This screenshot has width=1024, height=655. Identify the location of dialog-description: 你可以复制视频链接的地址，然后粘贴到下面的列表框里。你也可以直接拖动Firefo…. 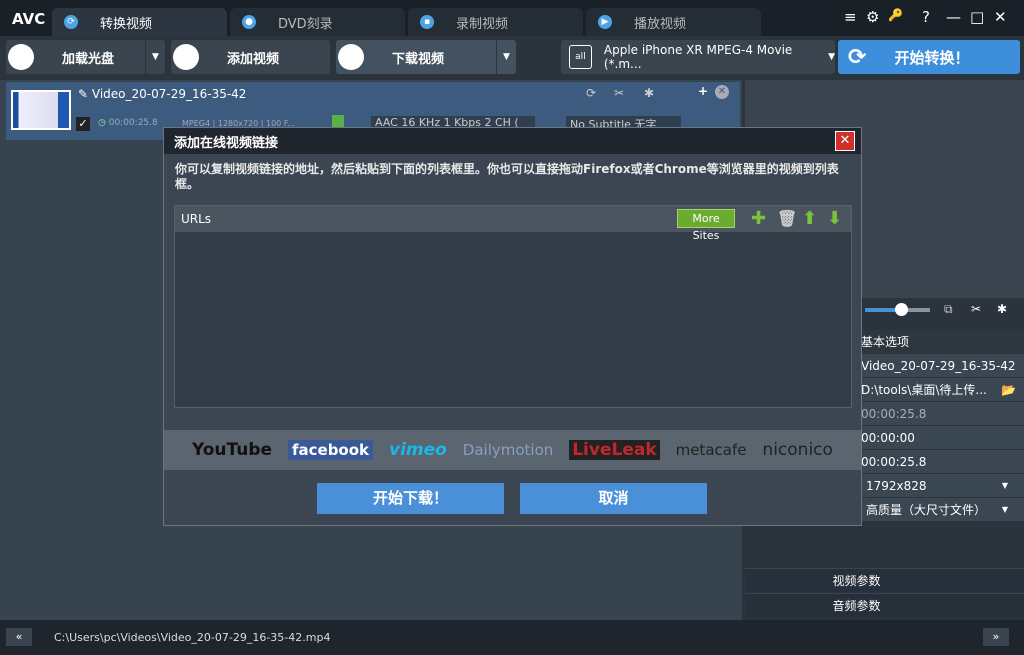
(507, 176).